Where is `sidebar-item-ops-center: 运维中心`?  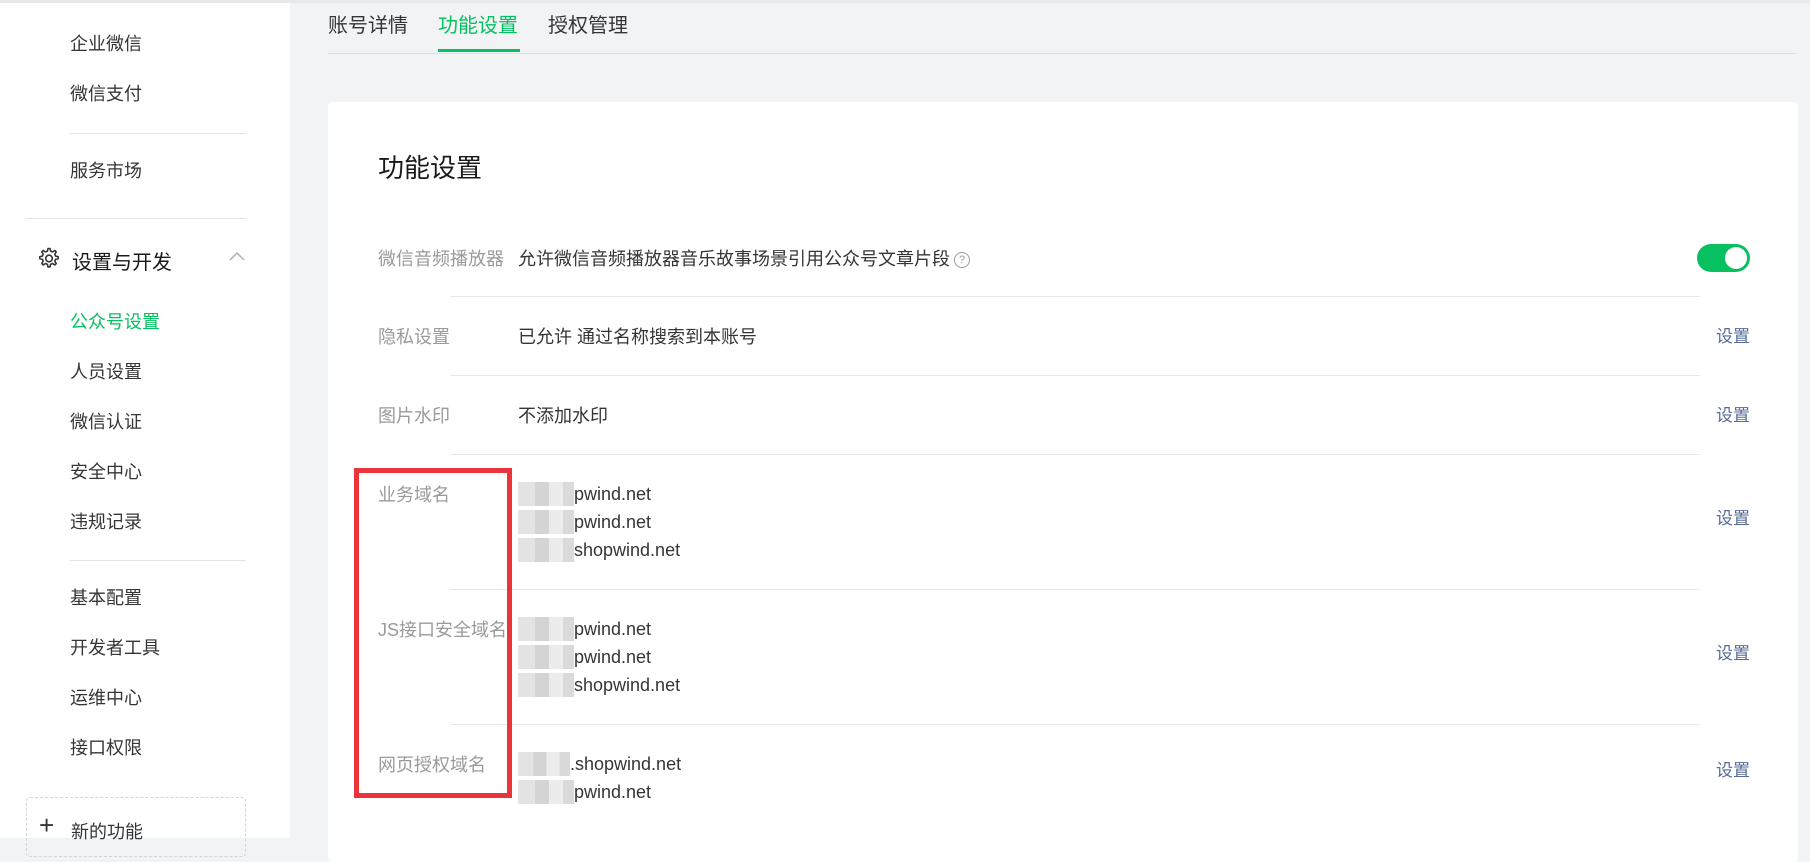
sidebar-item-ops-center: 运维中心 is located at coordinates (106, 698).